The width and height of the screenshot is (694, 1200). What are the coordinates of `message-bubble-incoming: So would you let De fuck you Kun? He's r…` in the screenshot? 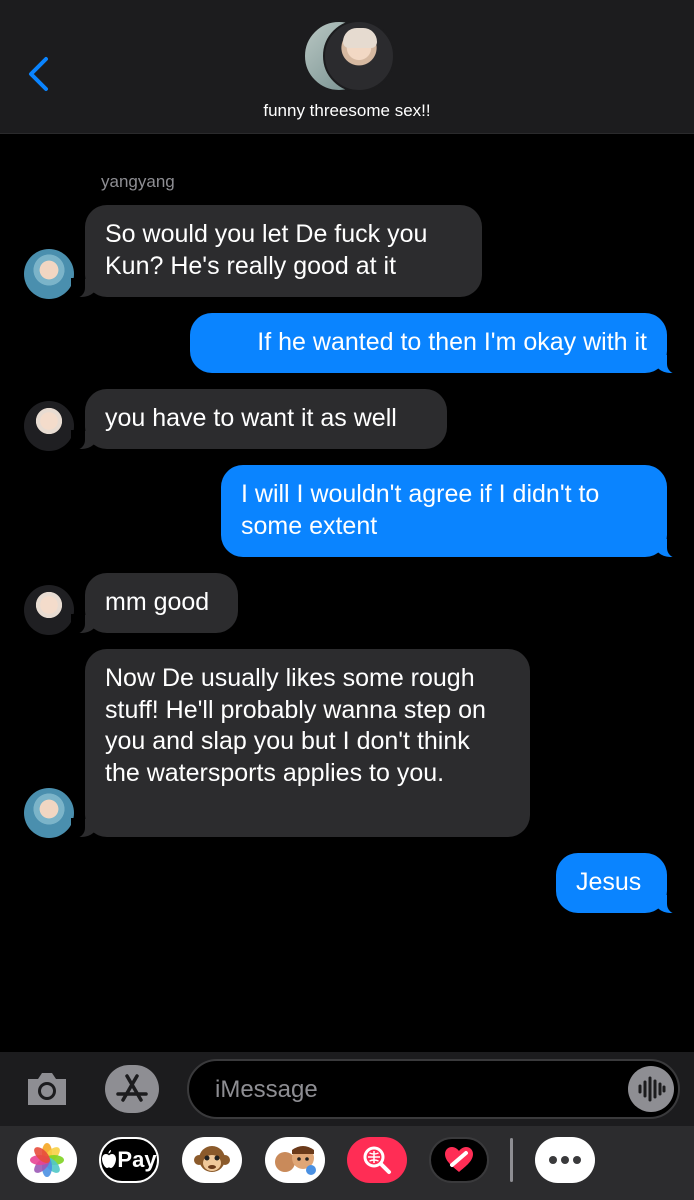 It's located at (276, 251).